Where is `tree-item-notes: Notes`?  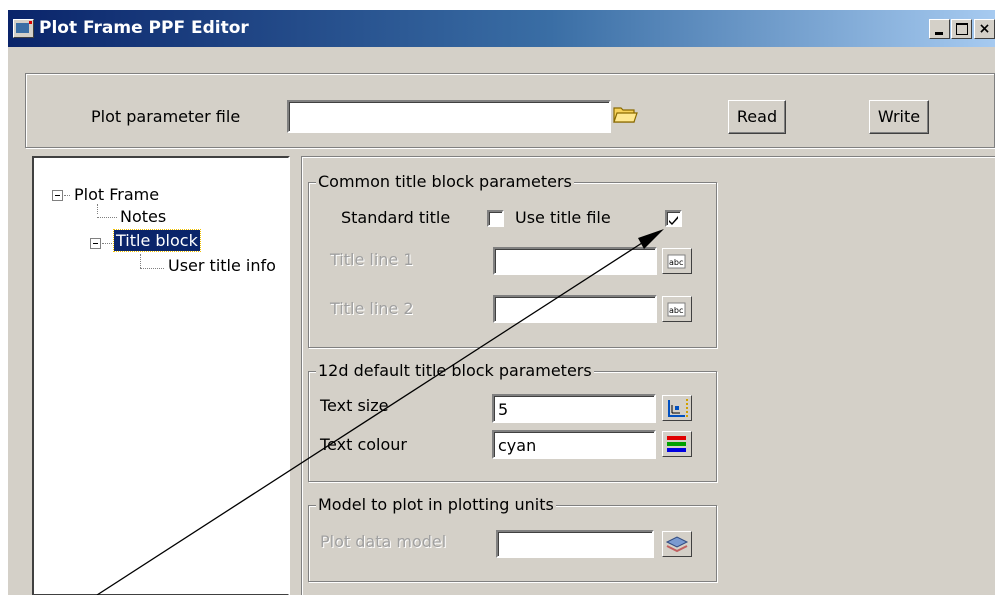 tree-item-notes: Notes is located at coordinates (143, 216).